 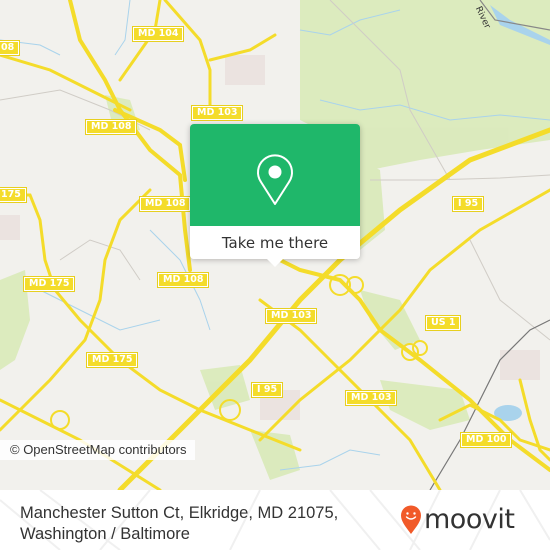 I want to click on address-line-2: Washington / Baltimore, so click(x=105, y=534).